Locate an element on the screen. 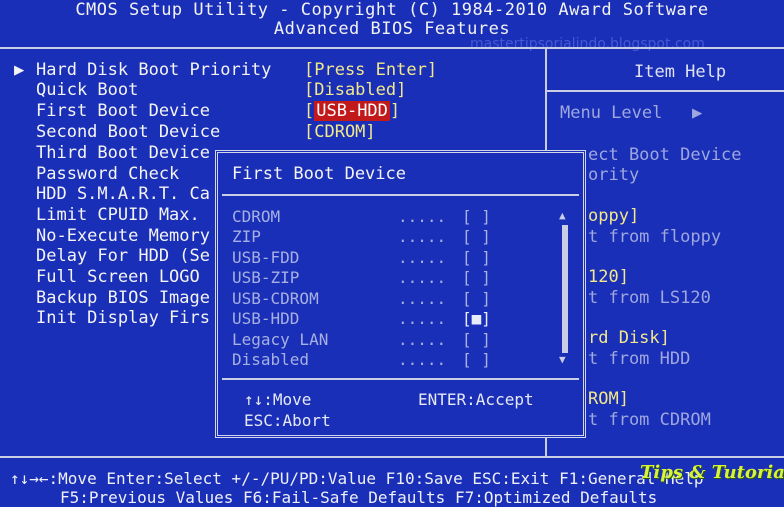 The width and height of the screenshot is (784, 507). top-divider is located at coordinates (392, 48).